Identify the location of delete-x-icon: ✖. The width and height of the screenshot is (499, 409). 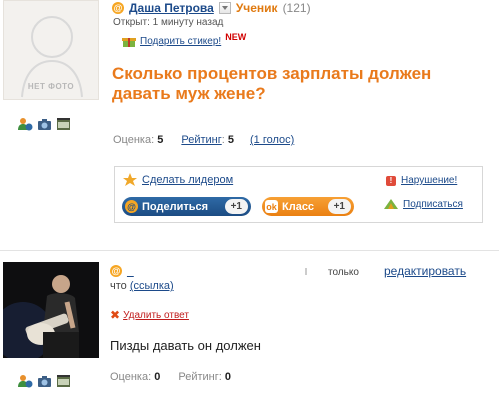
(115, 315).